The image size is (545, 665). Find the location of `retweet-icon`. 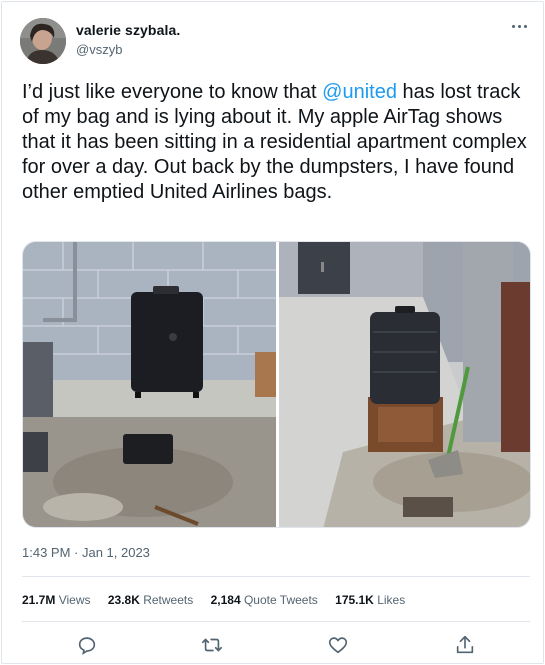

retweet-icon is located at coordinates (212, 645).